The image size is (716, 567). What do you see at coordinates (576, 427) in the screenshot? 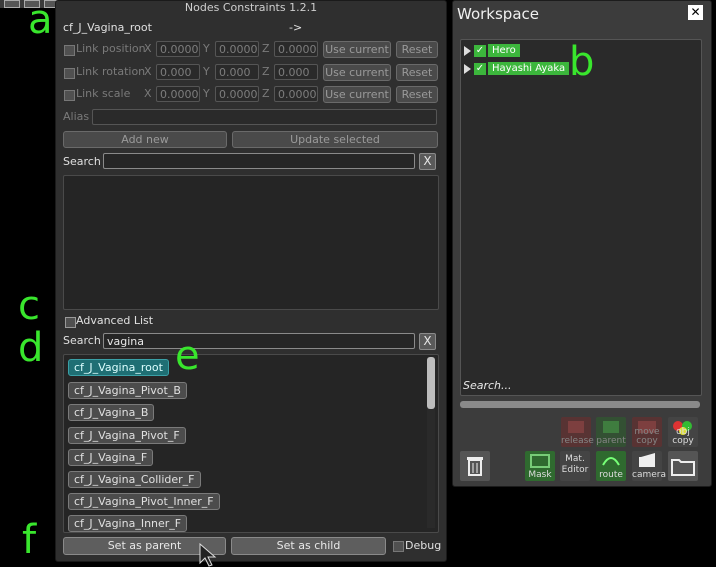
I see `release-icon` at bounding box center [576, 427].